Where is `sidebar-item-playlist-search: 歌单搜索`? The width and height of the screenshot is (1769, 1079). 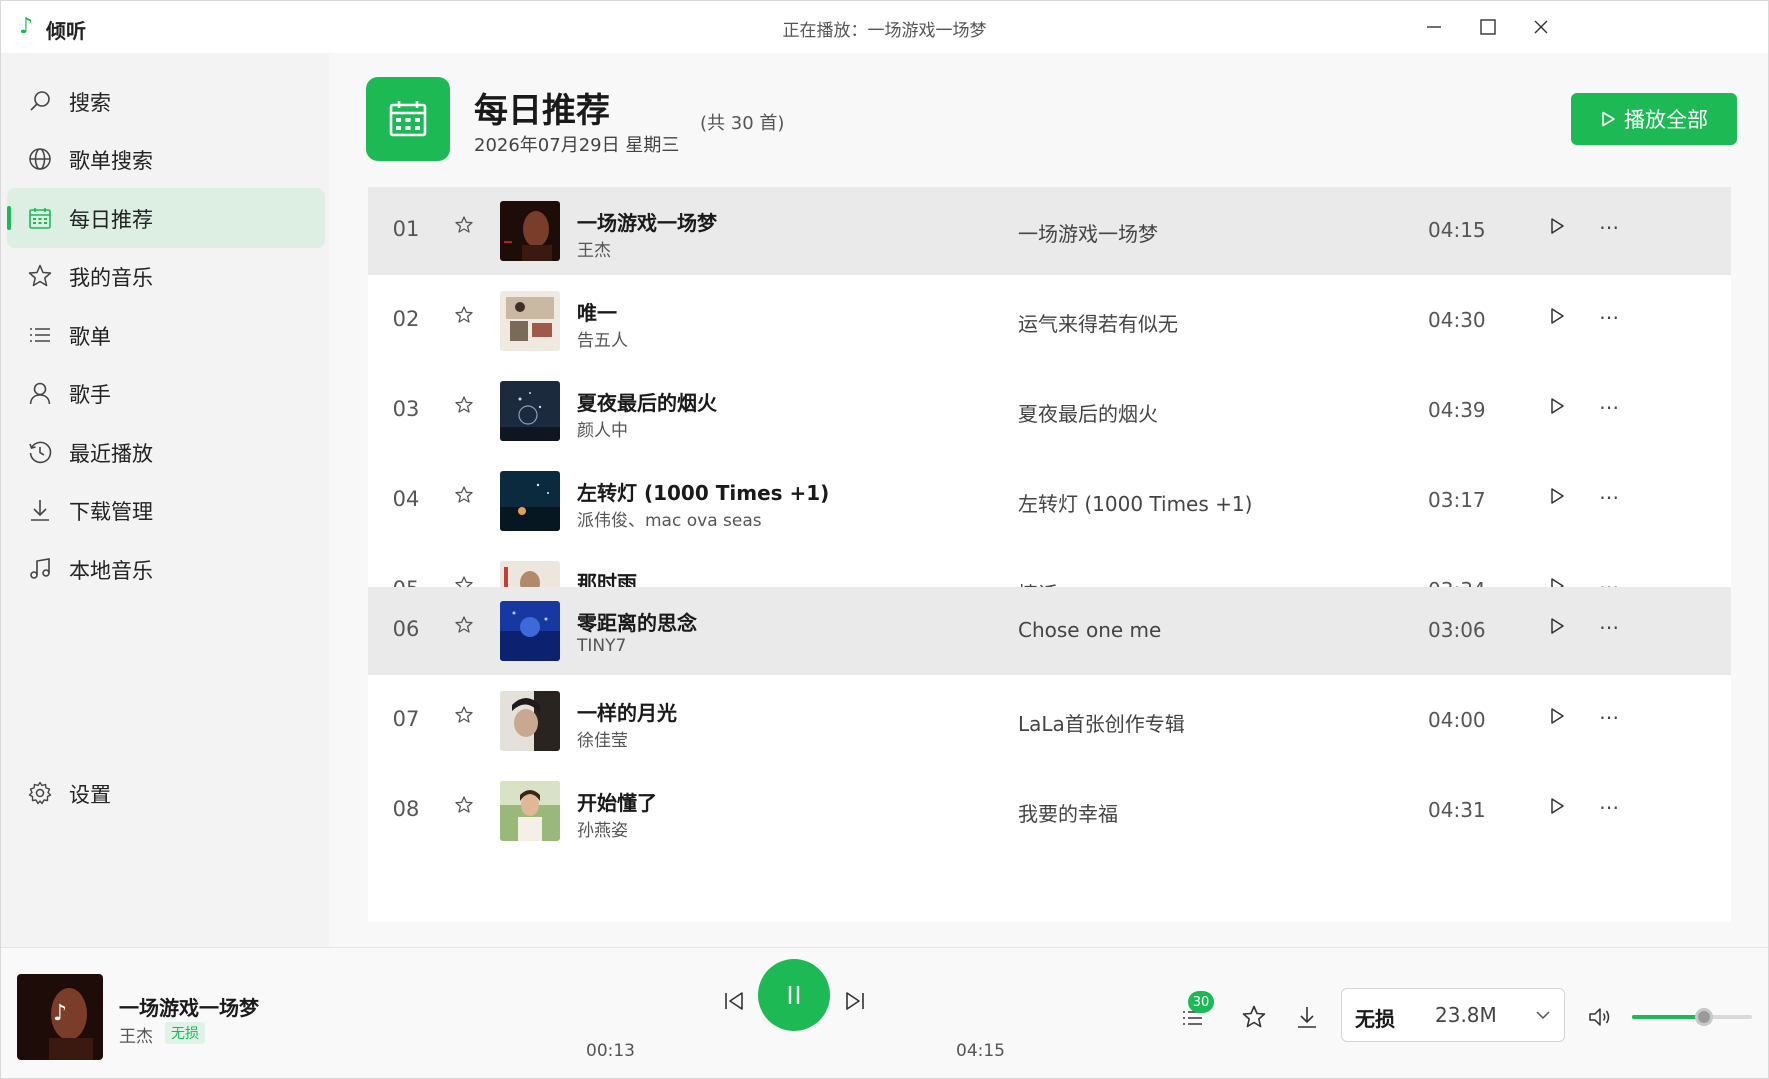
sidebar-item-playlist-search: 歌单搜索 is located at coordinates (166, 159).